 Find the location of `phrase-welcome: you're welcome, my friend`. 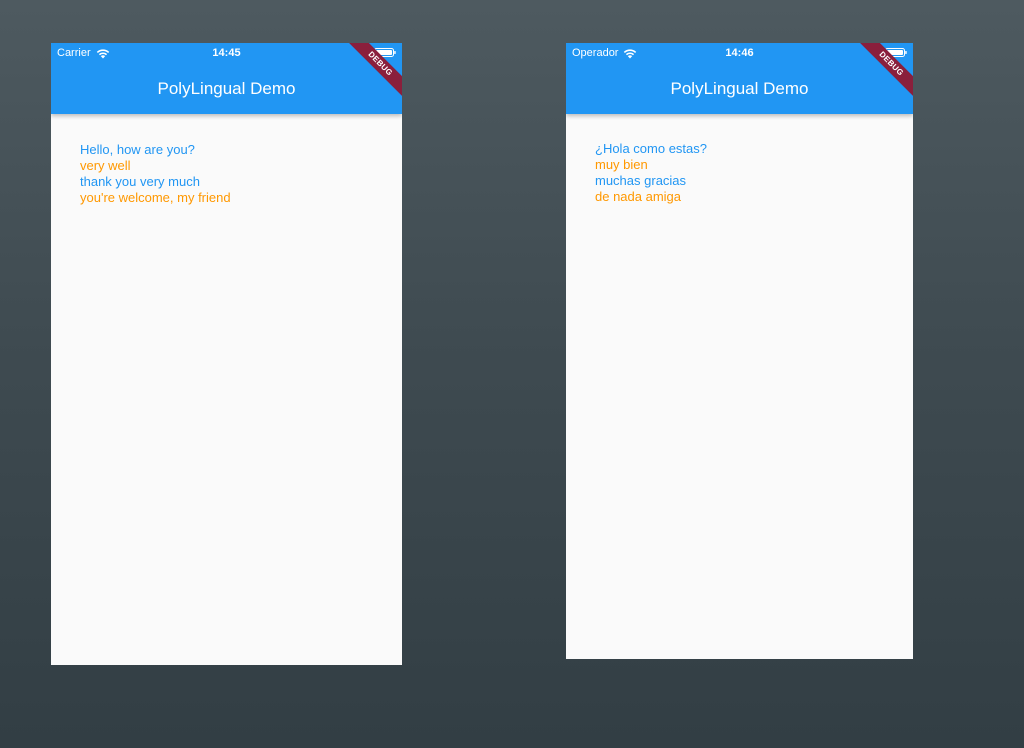

phrase-welcome: you're welcome, my friend is located at coordinates (155, 197).